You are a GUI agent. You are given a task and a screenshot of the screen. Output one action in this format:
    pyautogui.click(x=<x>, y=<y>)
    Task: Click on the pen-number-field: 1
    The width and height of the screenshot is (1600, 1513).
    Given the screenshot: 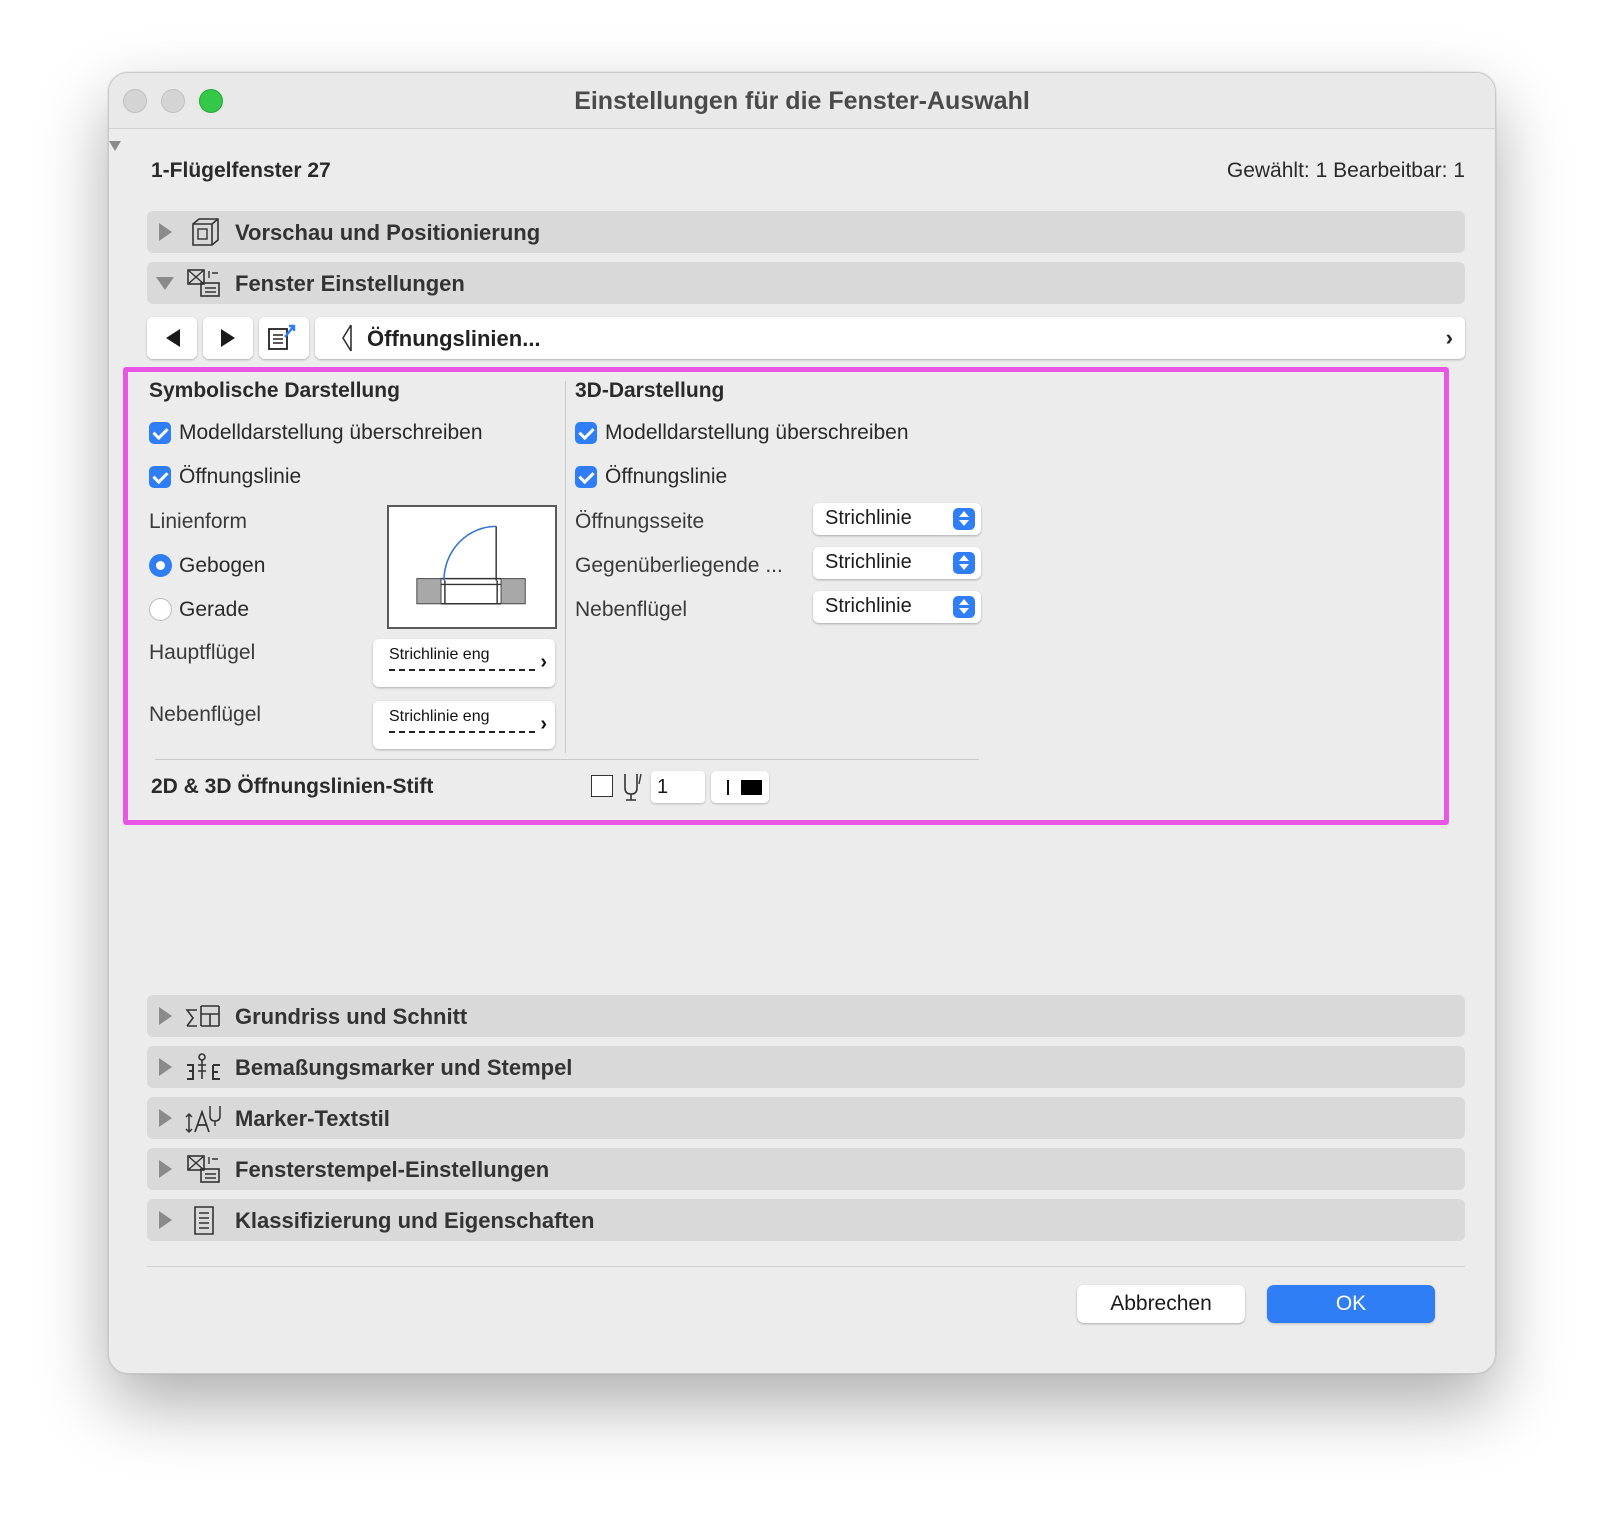 What is the action you would take?
    pyautogui.click(x=678, y=787)
    